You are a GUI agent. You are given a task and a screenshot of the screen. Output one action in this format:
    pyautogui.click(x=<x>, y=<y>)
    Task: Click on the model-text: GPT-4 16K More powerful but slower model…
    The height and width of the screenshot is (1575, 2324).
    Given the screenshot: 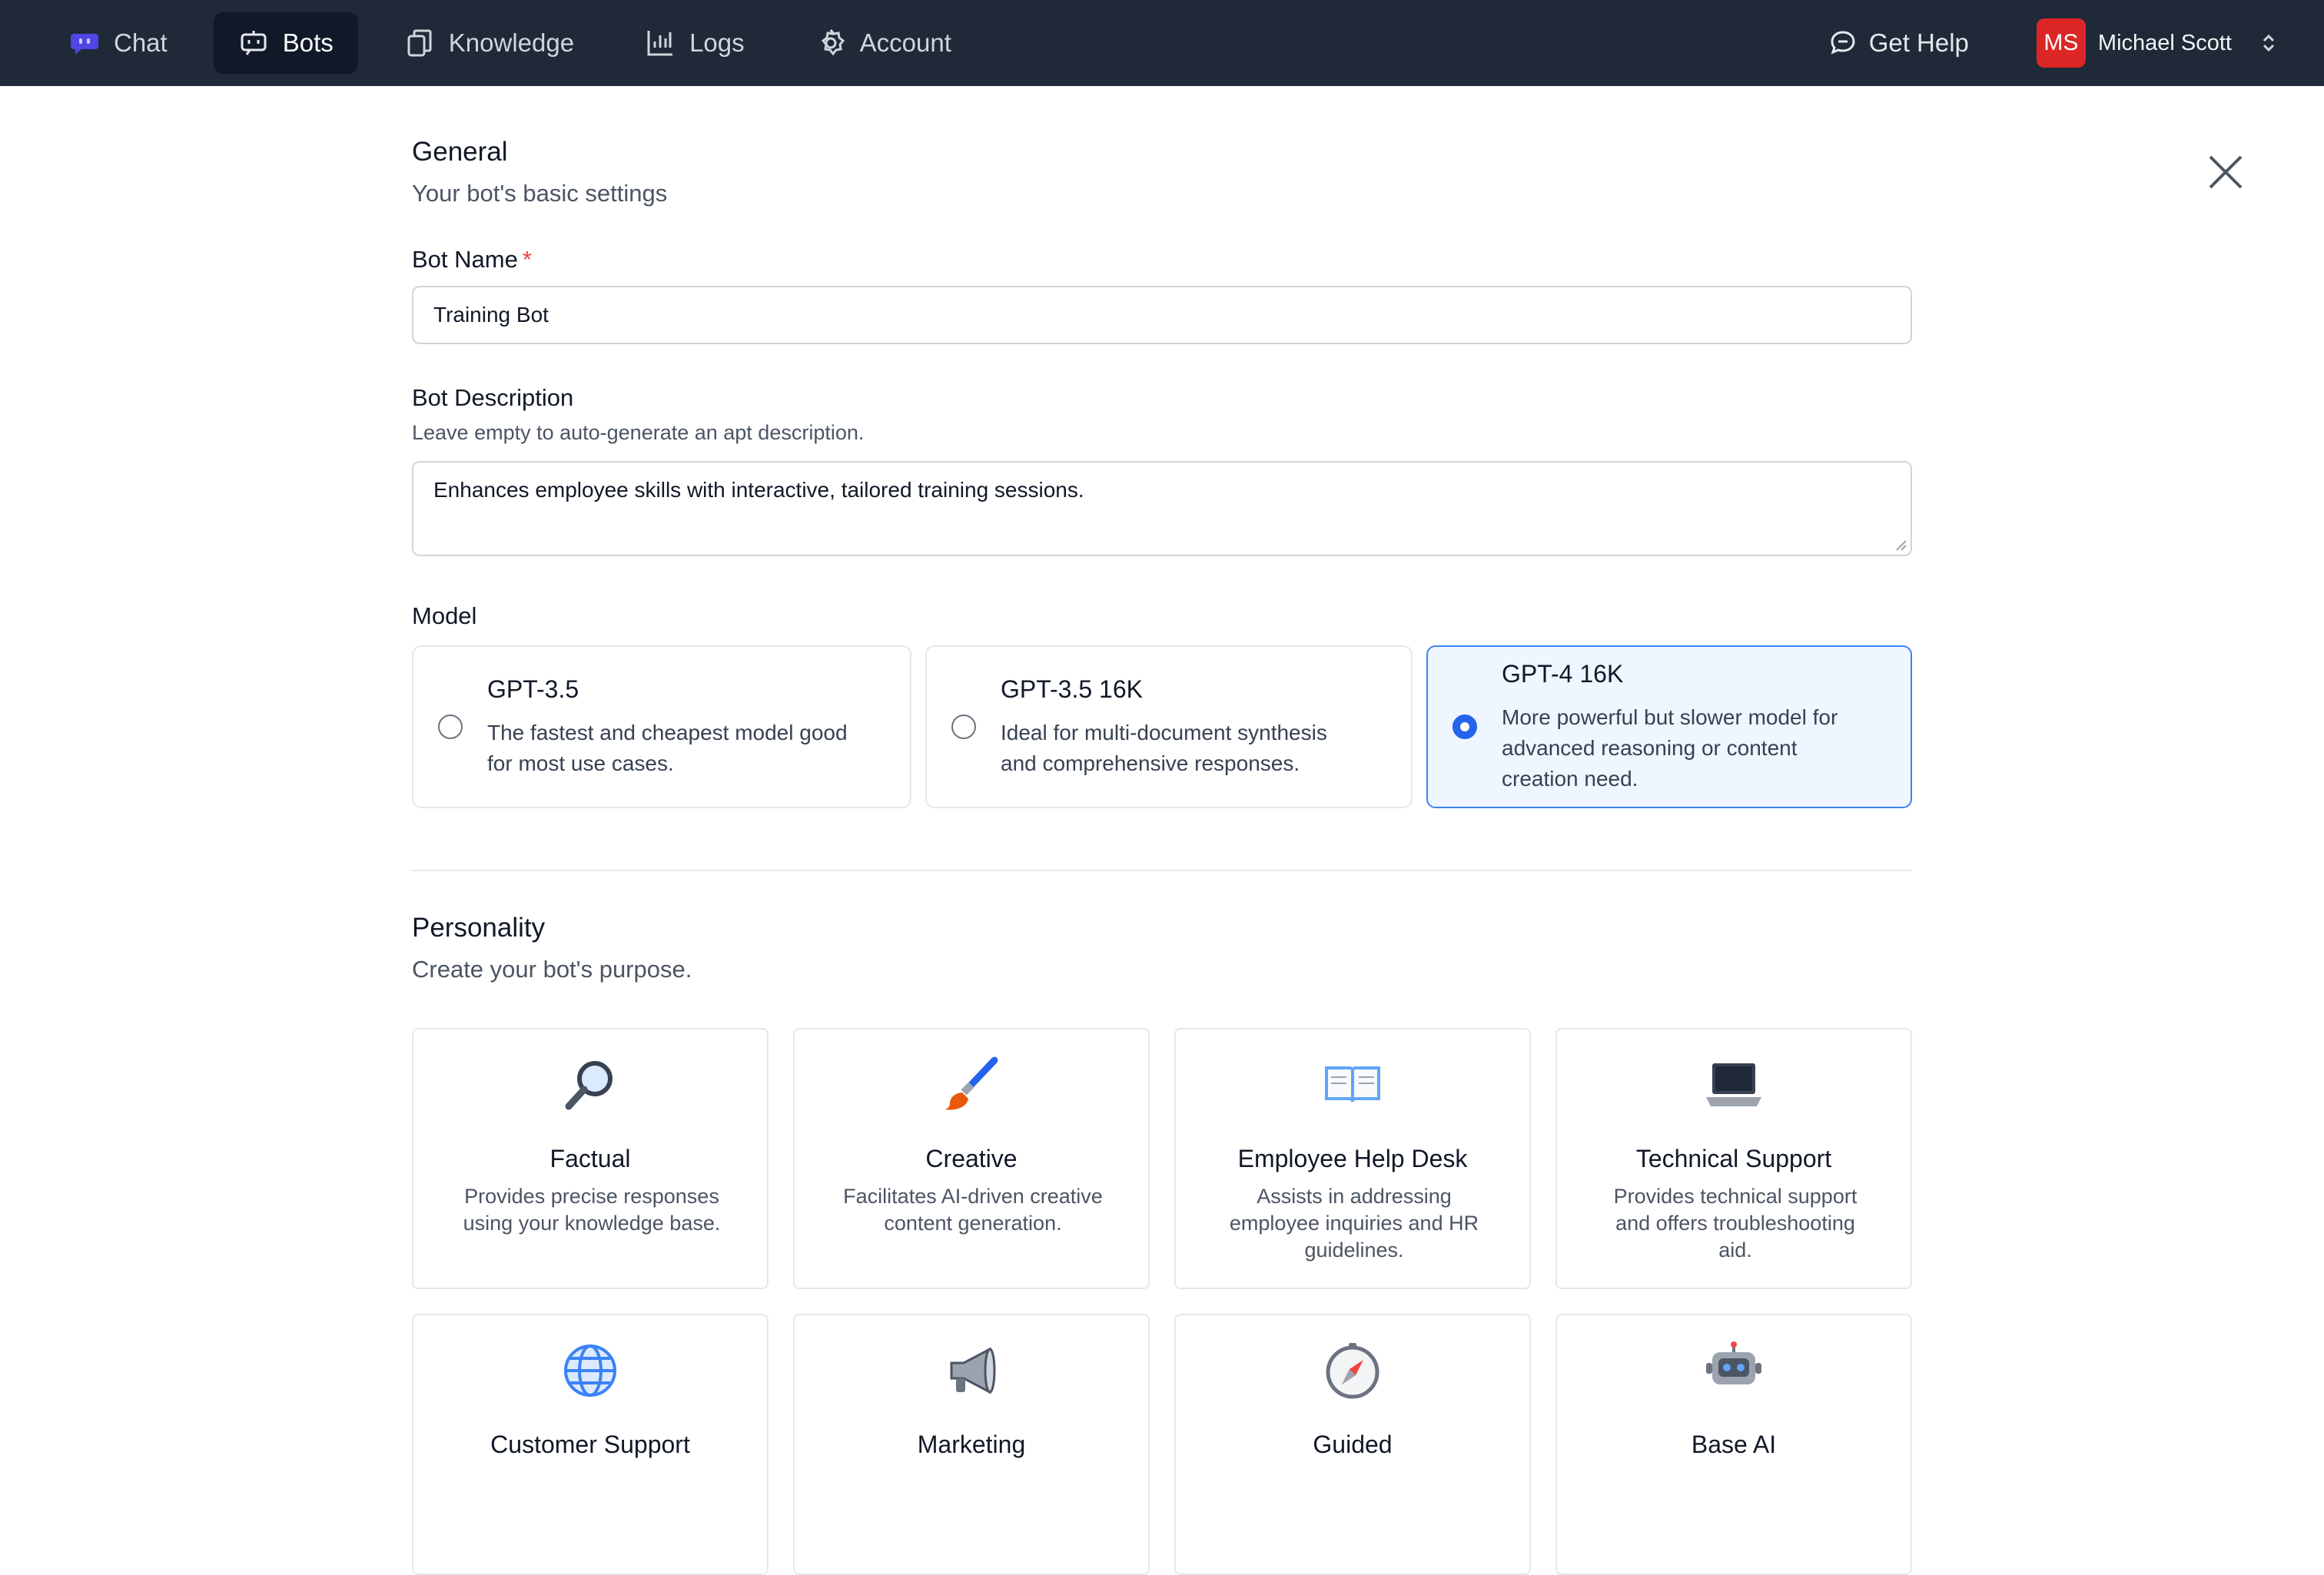 What is the action you would take?
    pyautogui.click(x=1670, y=727)
    